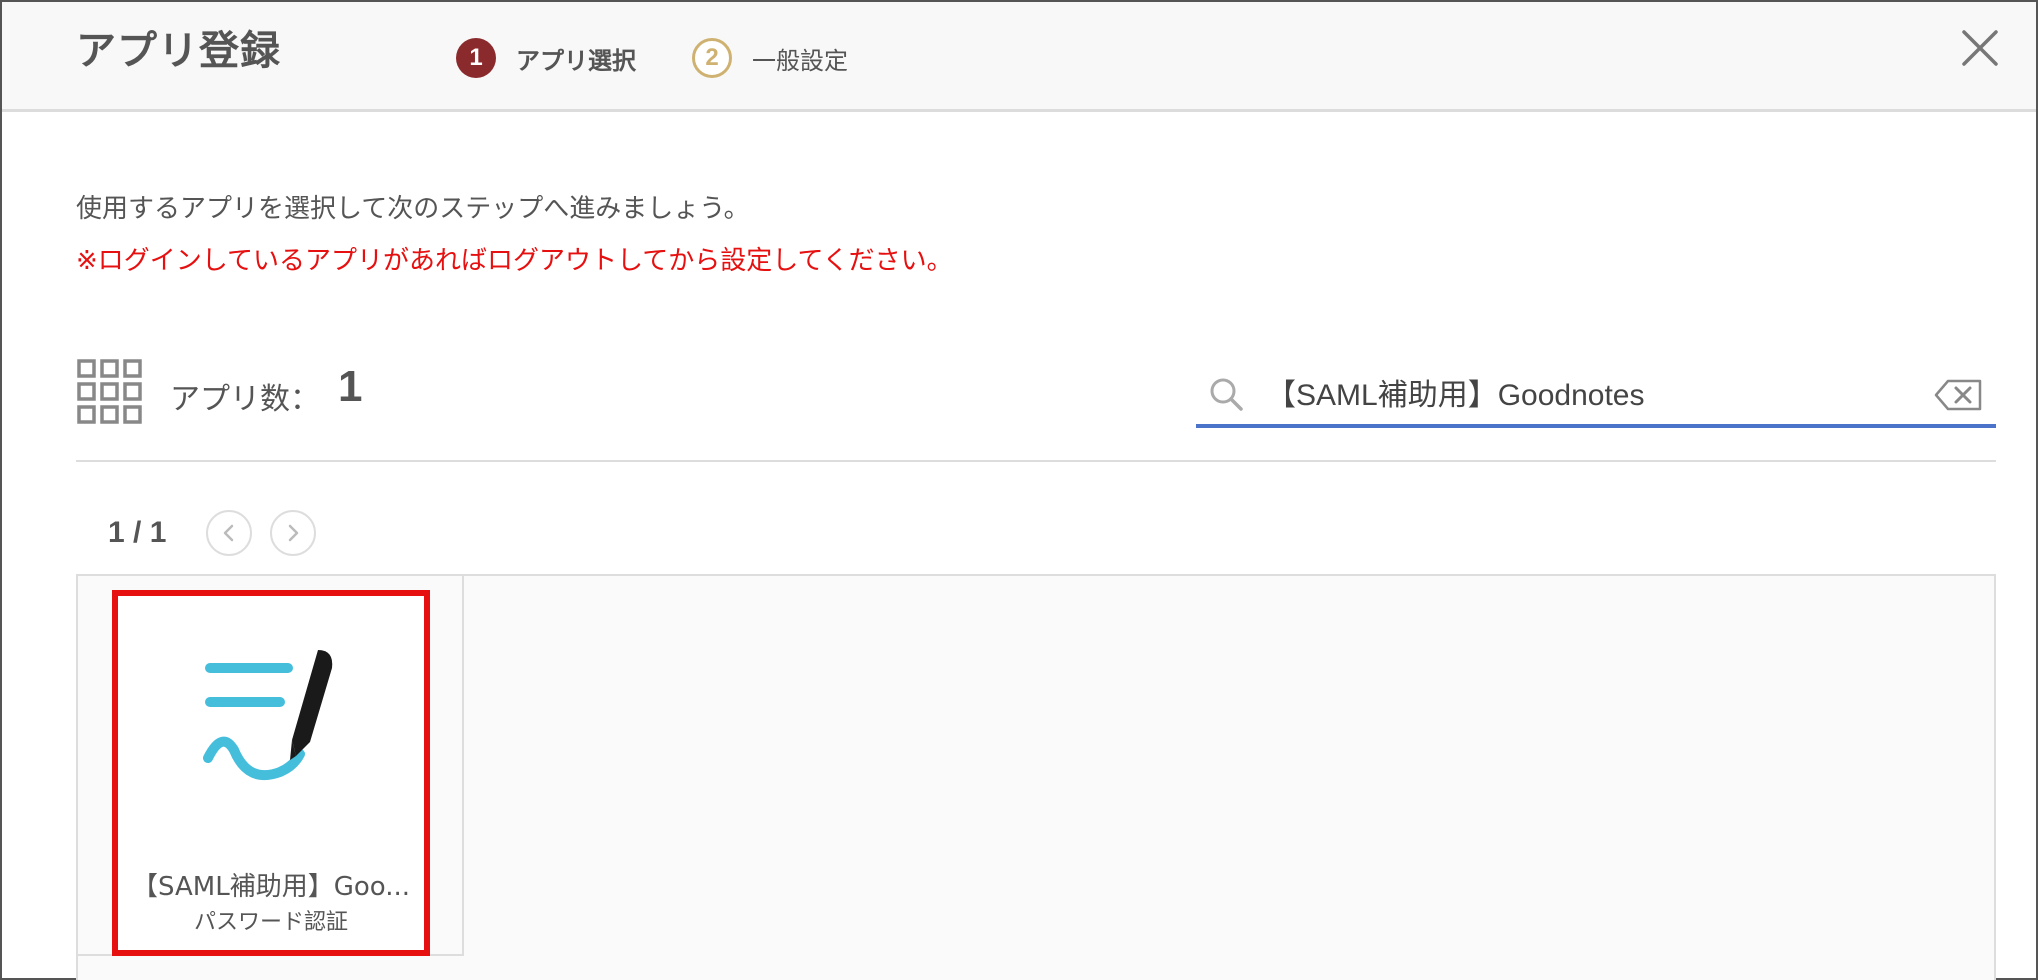 This screenshot has width=2038, height=980. I want to click on prev-page-button, so click(229, 533).